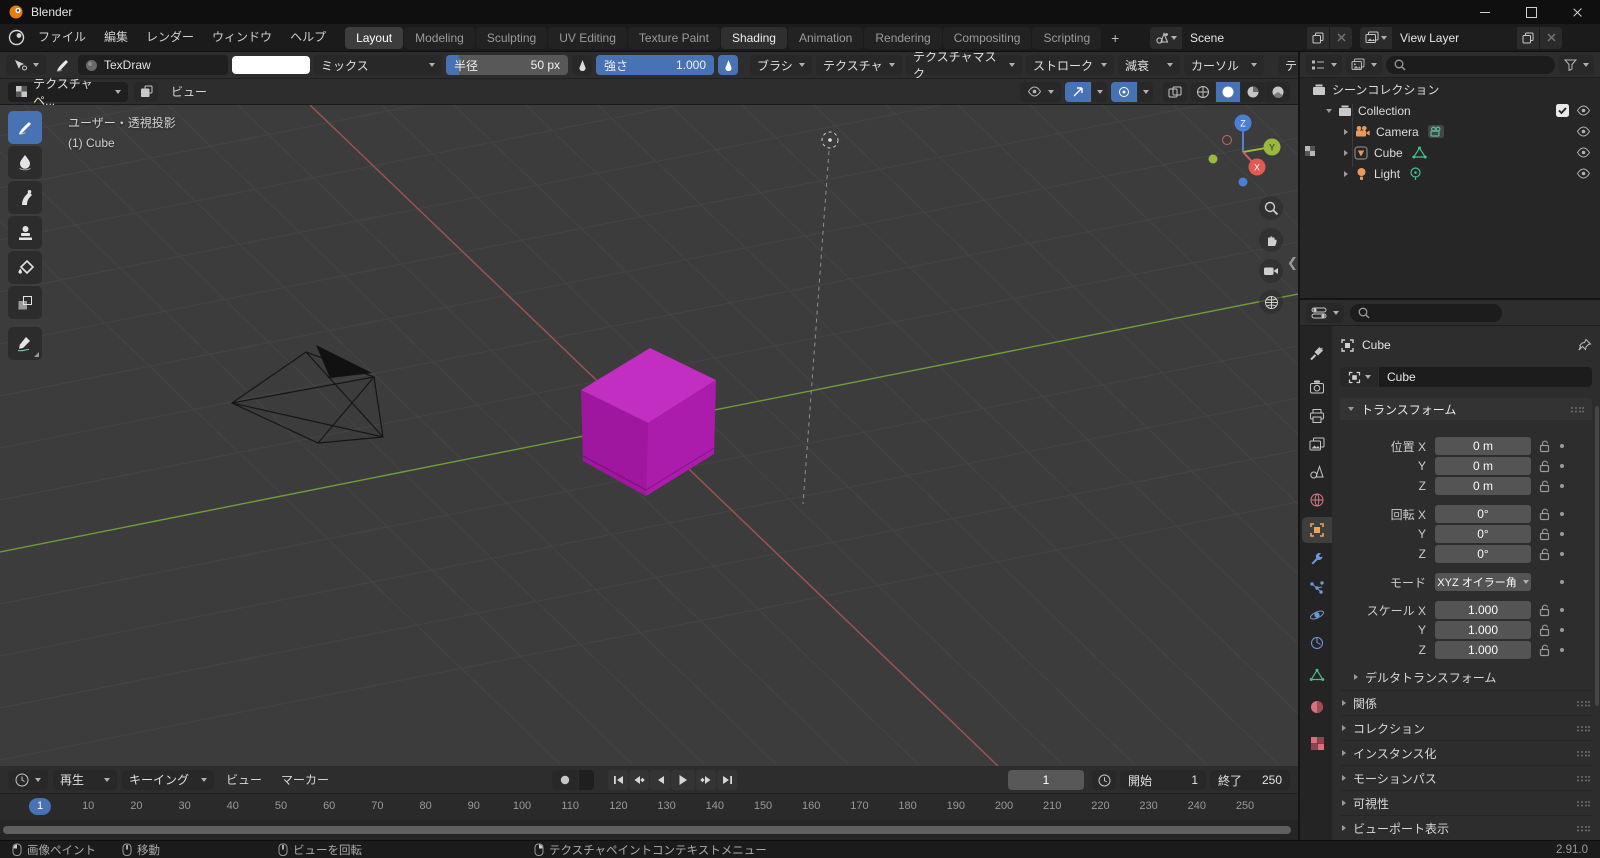 This screenshot has width=1600, height=858. I want to click on zoom-button, so click(1271, 208).